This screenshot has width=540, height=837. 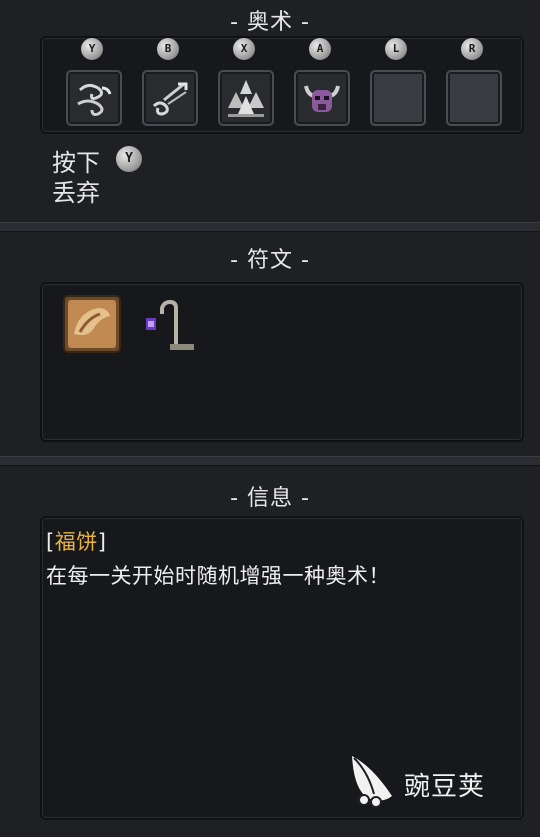 What do you see at coordinates (320, 49) in the screenshot?
I see `a-button-icon: A` at bounding box center [320, 49].